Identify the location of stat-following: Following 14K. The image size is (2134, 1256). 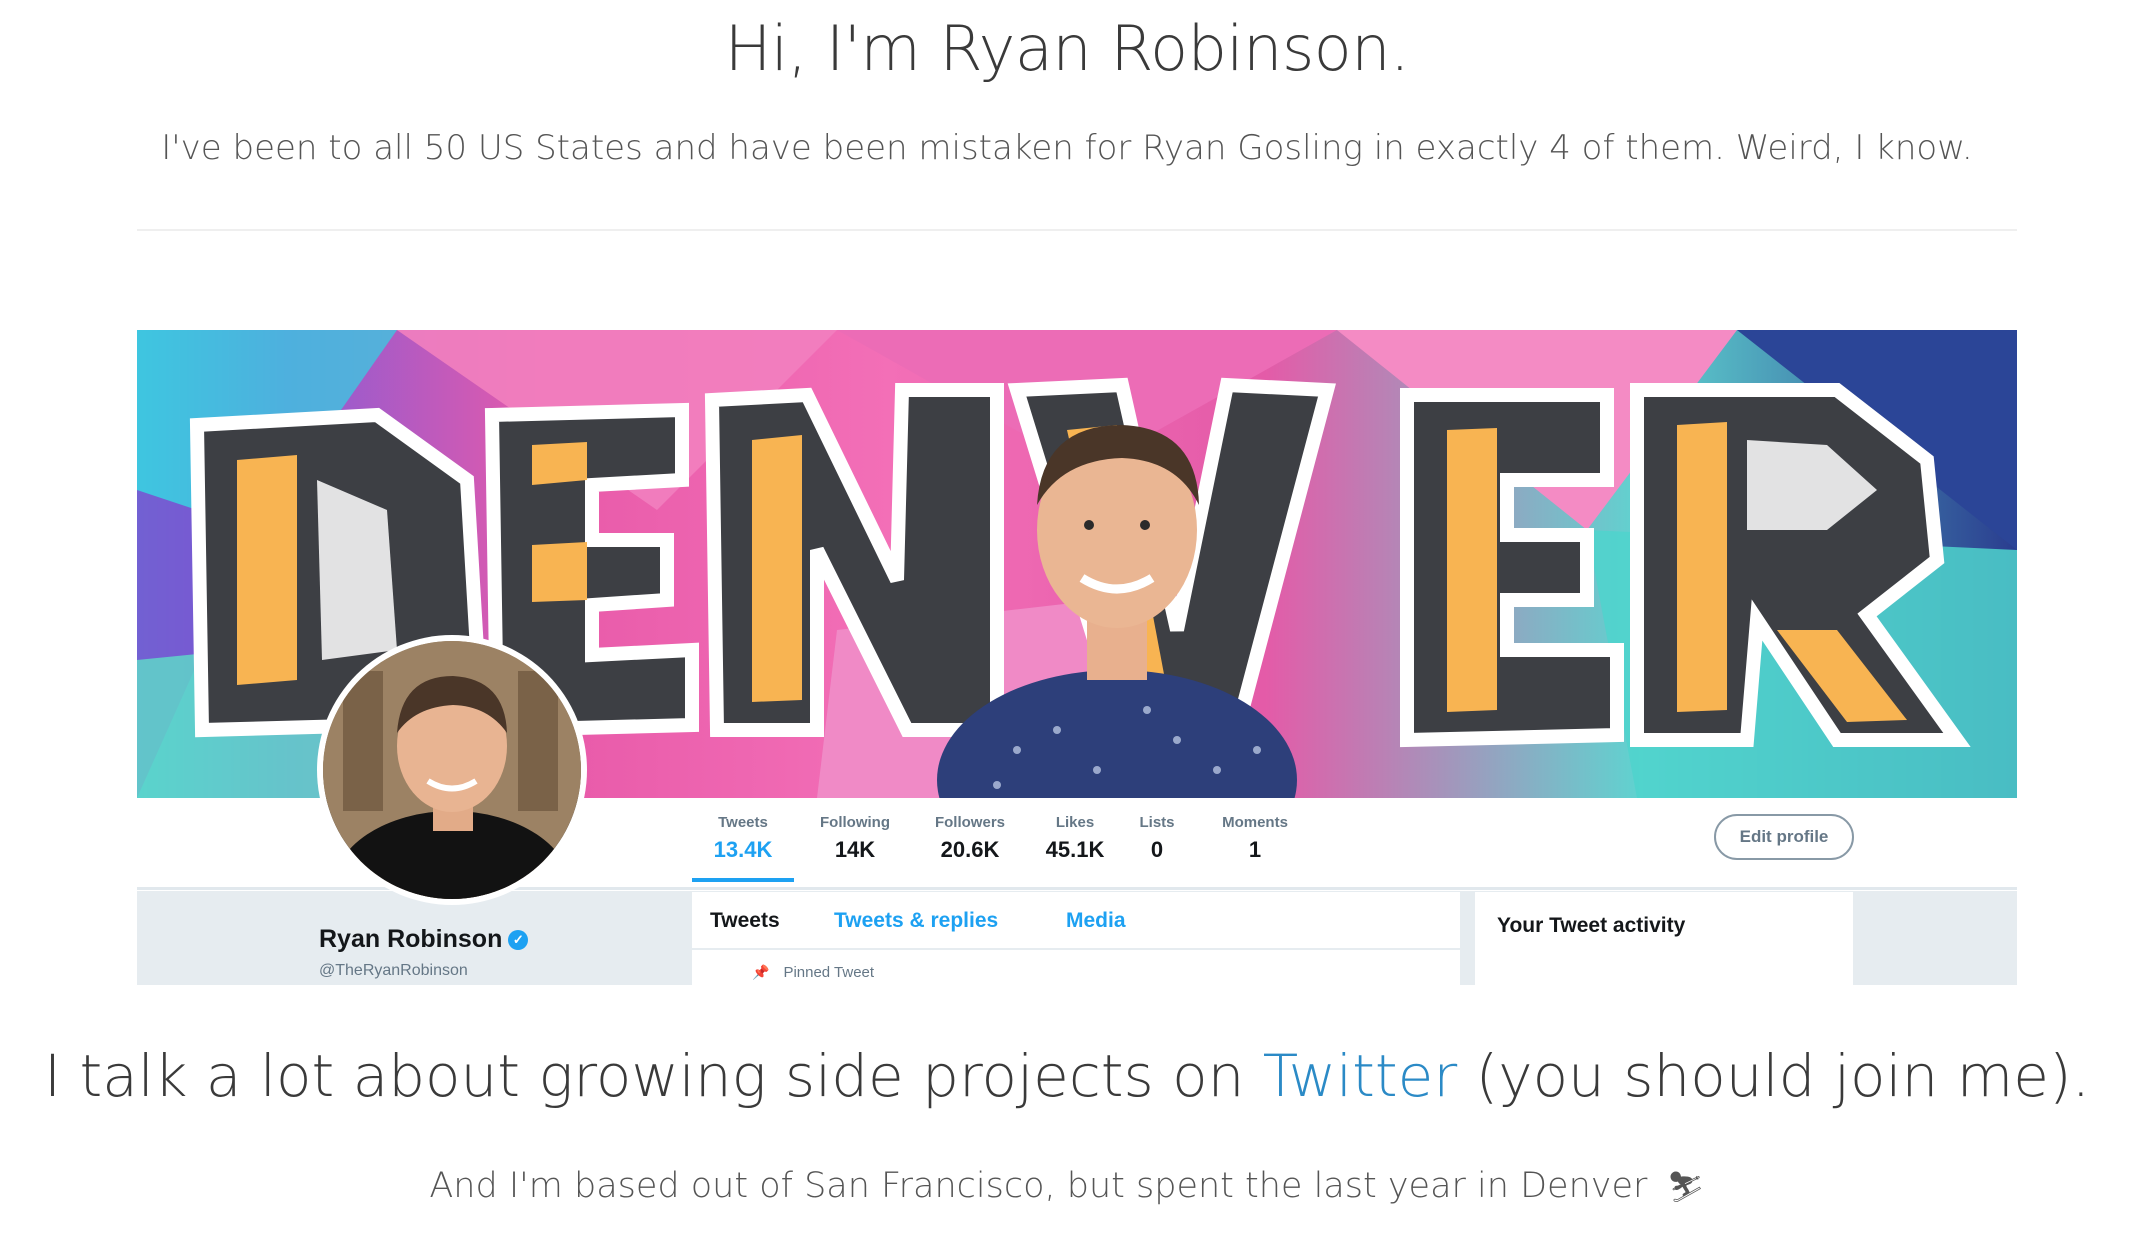
(855, 838).